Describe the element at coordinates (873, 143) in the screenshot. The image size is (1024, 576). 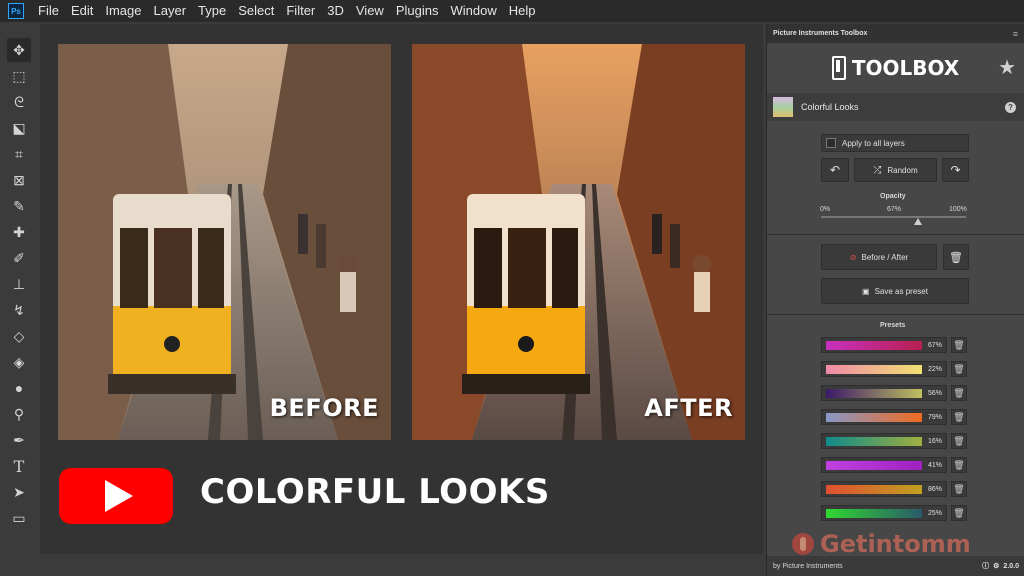
I see `apply-all-layers-label: Apply to all layers` at that location.